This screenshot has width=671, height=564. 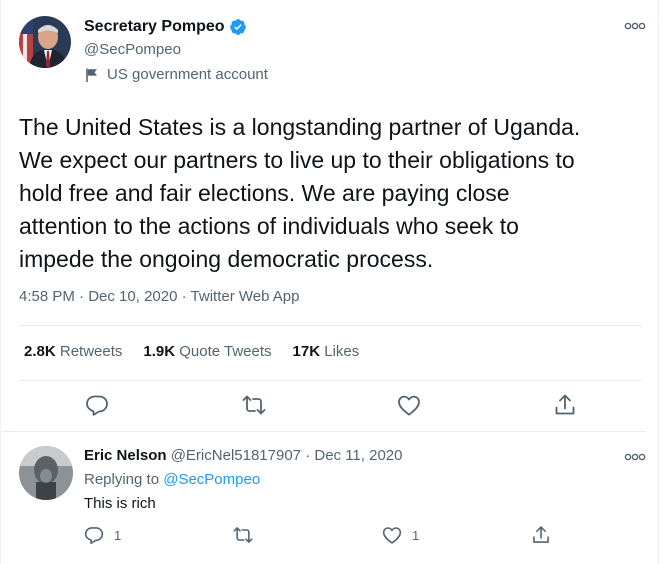 What do you see at coordinates (122, 479) in the screenshot?
I see `replying-prefix: Replying to` at bounding box center [122, 479].